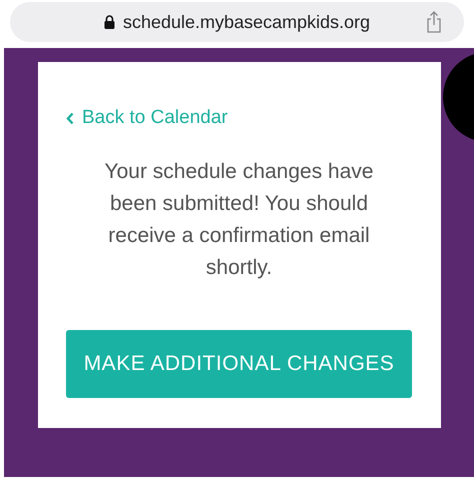 This screenshot has height=481, width=474. What do you see at coordinates (434, 22) in the screenshot?
I see `share-icon` at bounding box center [434, 22].